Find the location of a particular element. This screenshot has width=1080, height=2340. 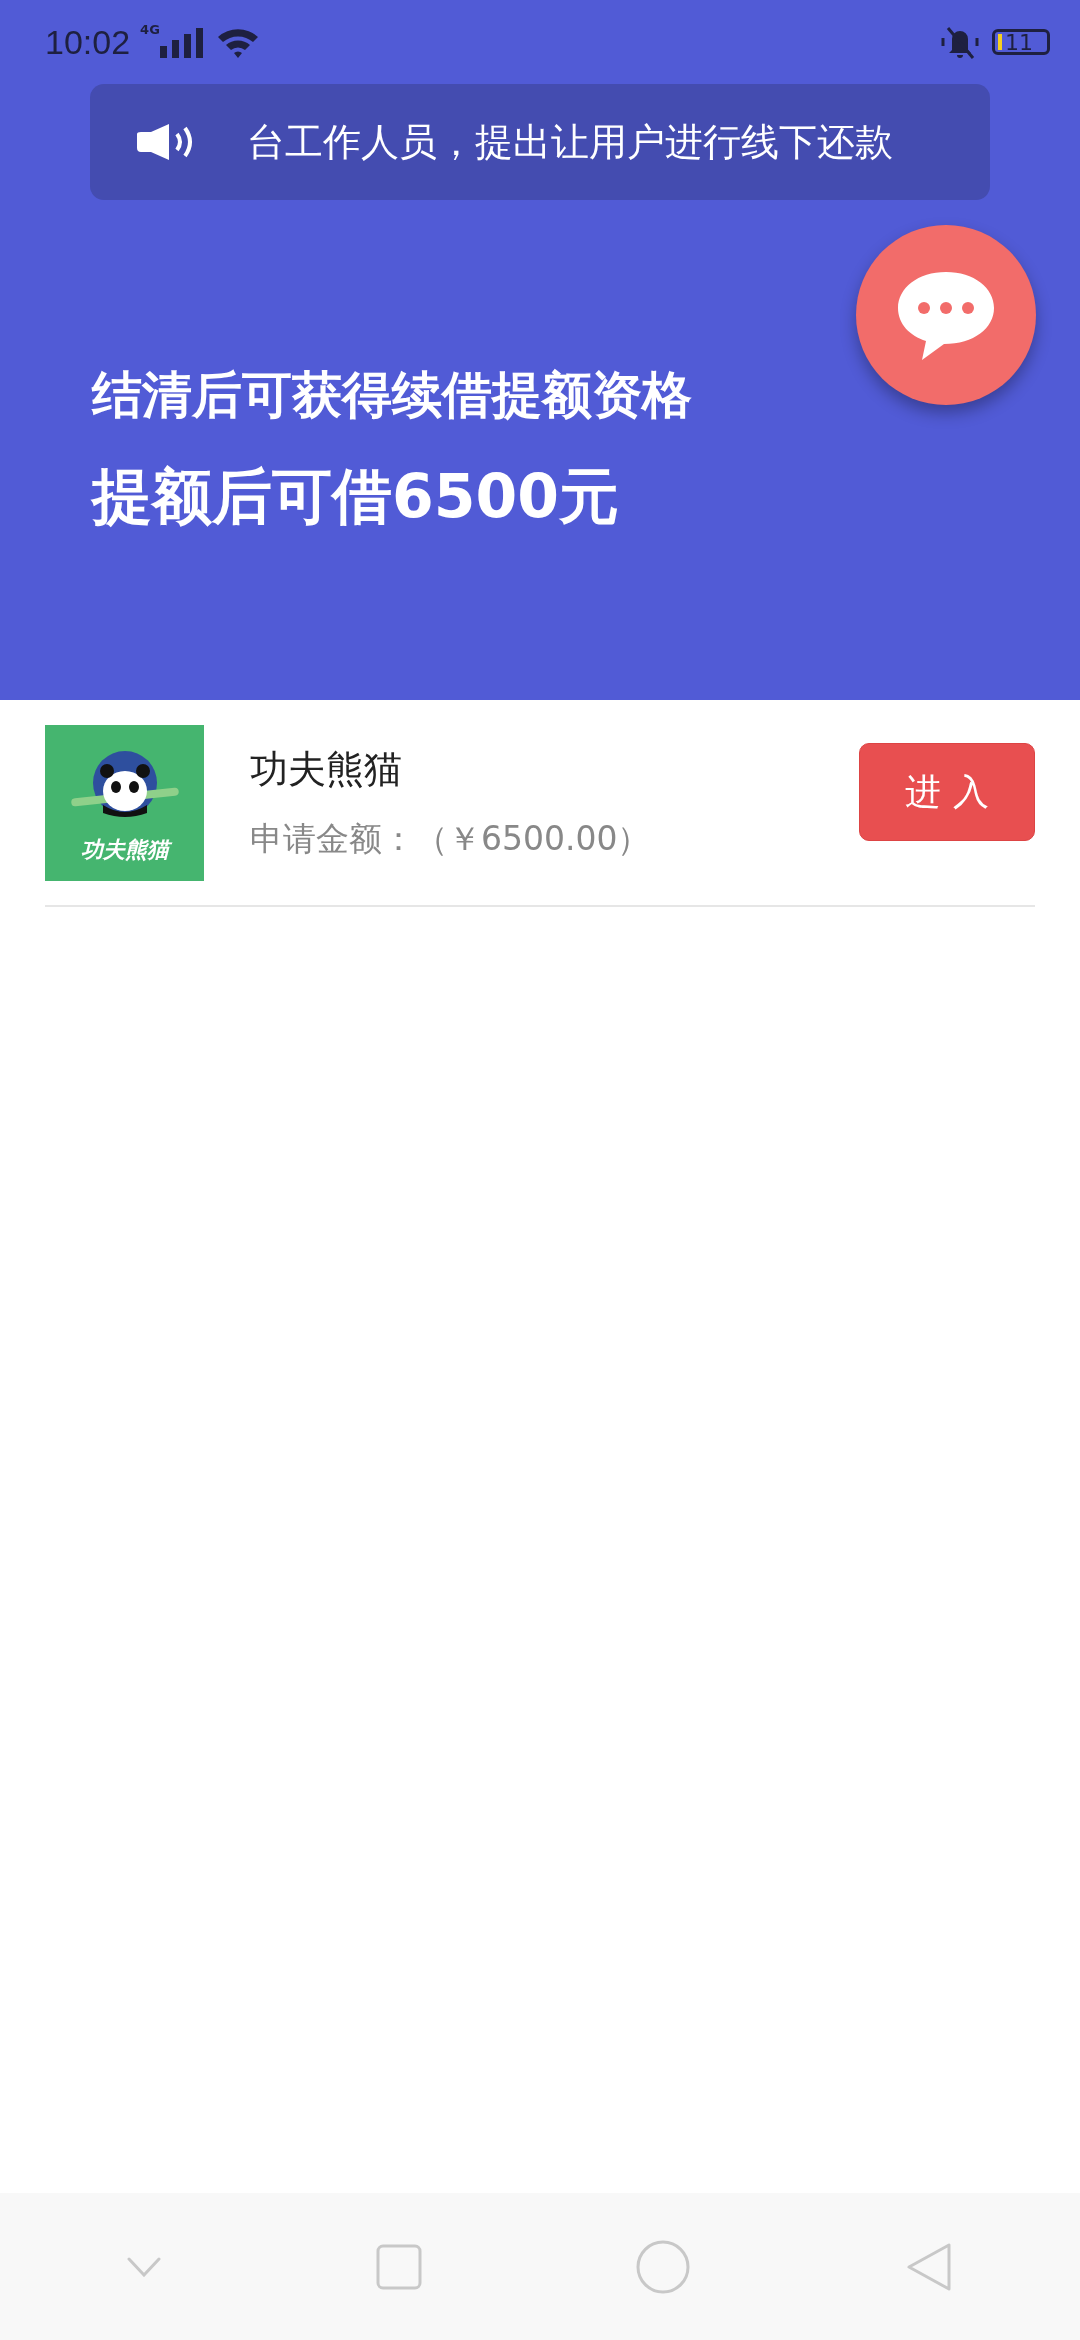

banner-amount: 提额后可借6500元 is located at coordinates (356, 496).